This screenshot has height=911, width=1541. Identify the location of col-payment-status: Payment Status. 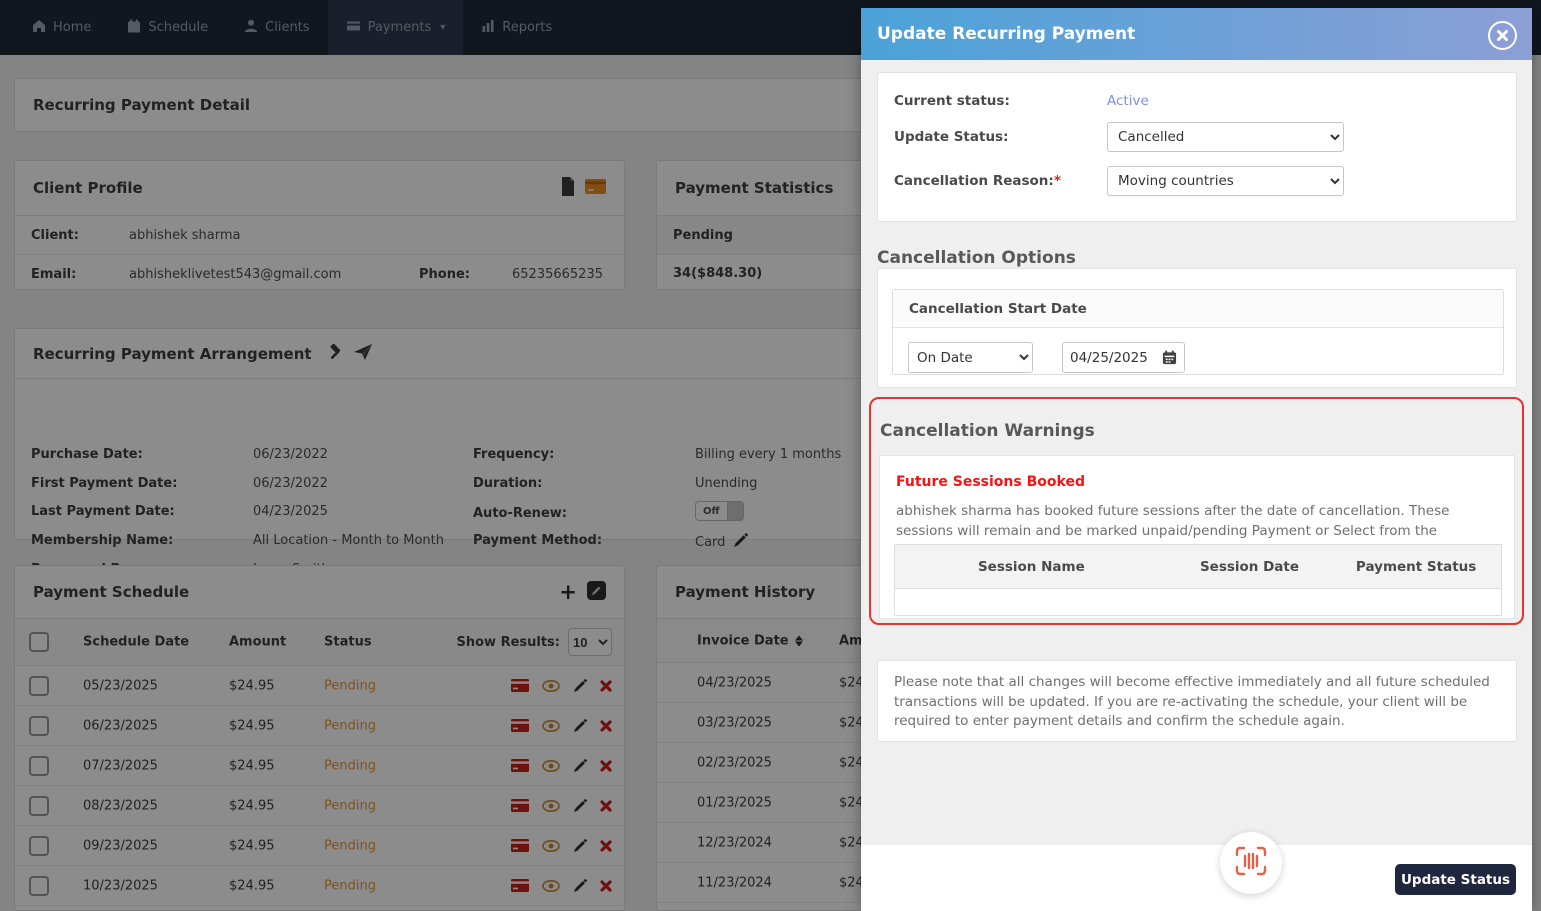
(1416, 566).